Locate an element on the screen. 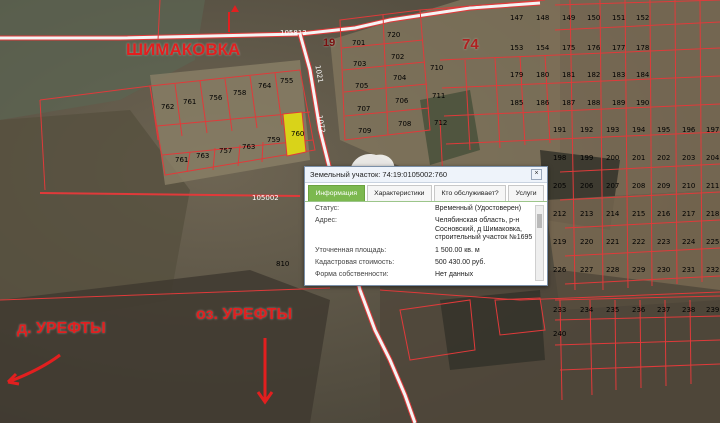 The image size is (720, 423). lot-label: 147 is located at coordinates (516, 18).